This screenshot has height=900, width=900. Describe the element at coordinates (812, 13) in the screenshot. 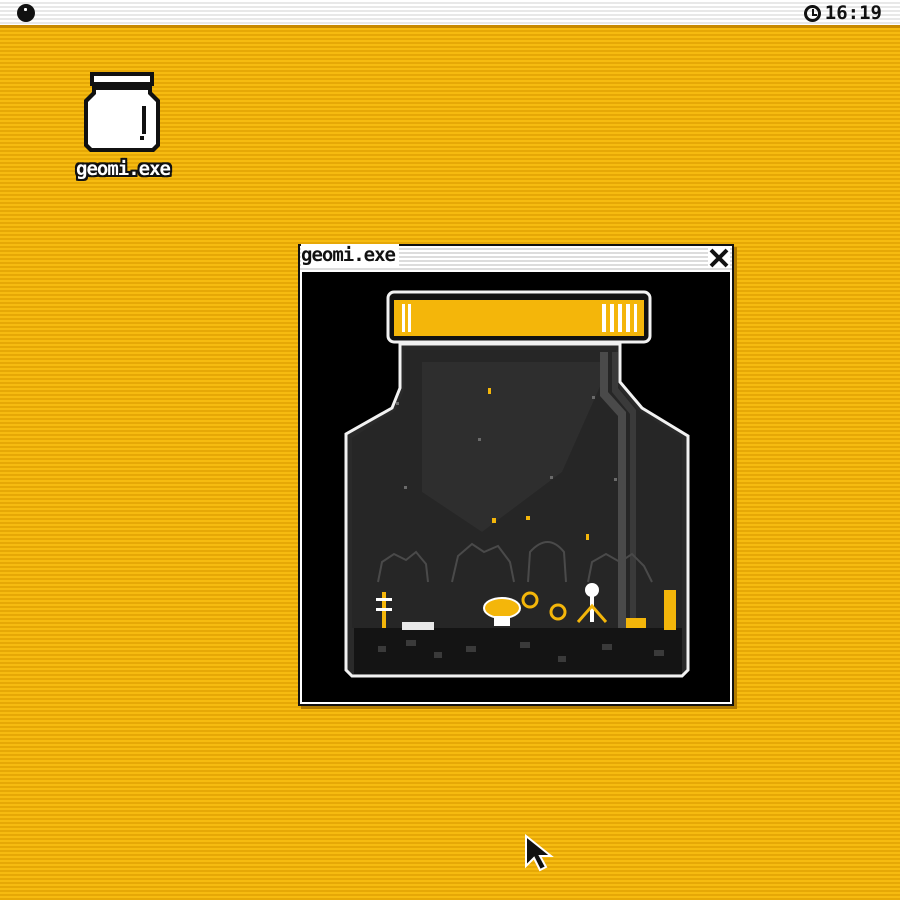

I see `clock-icon` at that location.